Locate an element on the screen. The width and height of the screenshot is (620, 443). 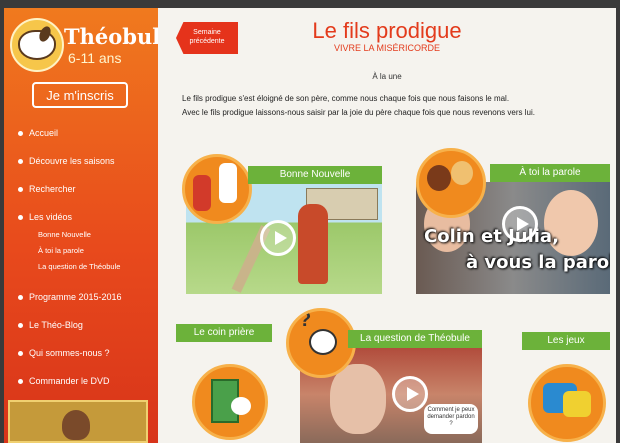
page-title: Le fils prodigue is located at coordinates (387, 30).